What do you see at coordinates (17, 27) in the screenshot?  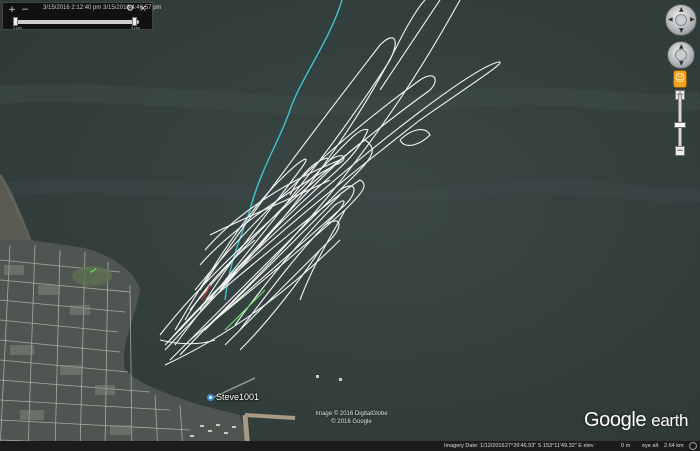 I see `time-left-label: 2 pm` at bounding box center [17, 27].